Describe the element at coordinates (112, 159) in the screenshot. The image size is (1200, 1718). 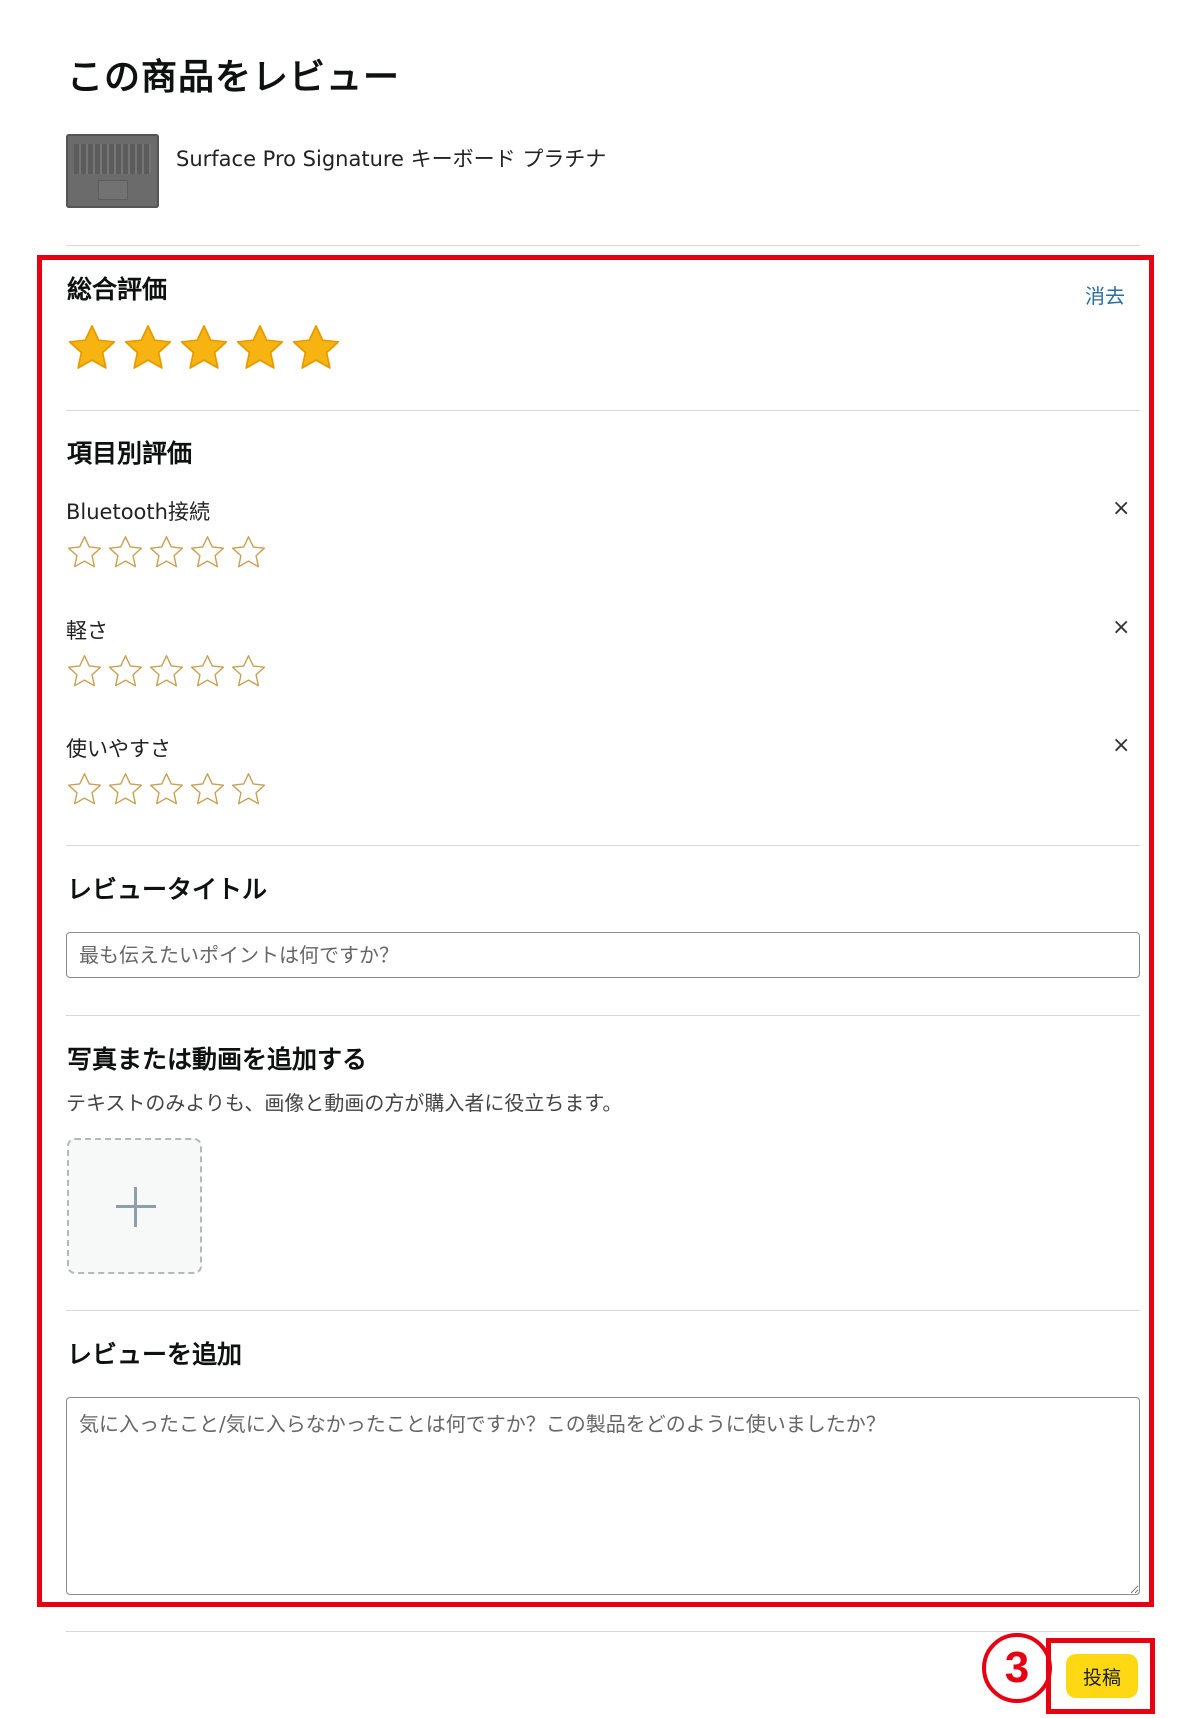
I see `keyboard-keys-graphic` at that location.